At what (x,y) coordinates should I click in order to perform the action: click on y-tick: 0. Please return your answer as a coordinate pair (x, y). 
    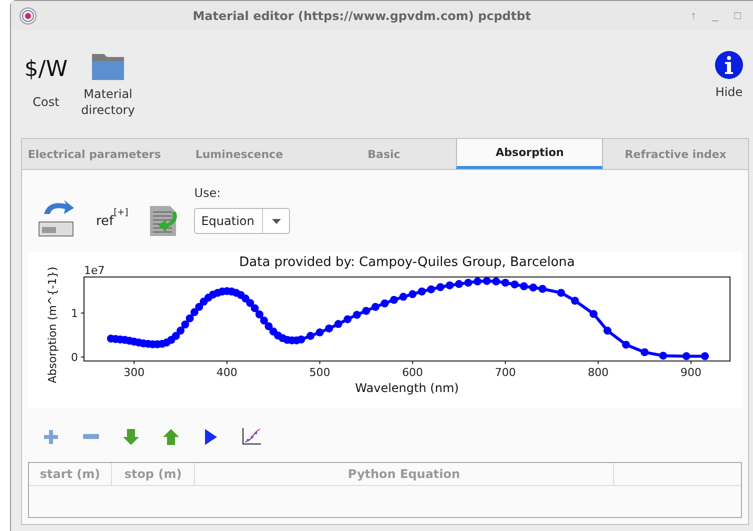
    Looking at the image, I should click on (77, 357).